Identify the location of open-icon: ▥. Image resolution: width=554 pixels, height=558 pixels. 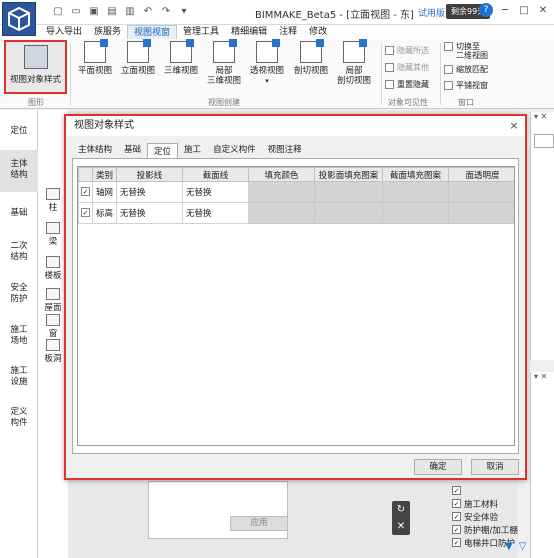
(130, 11).